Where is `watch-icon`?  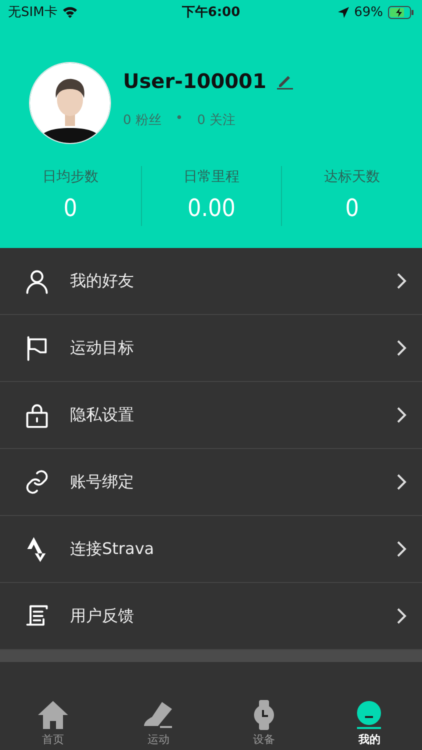
watch-icon is located at coordinates (263, 715).